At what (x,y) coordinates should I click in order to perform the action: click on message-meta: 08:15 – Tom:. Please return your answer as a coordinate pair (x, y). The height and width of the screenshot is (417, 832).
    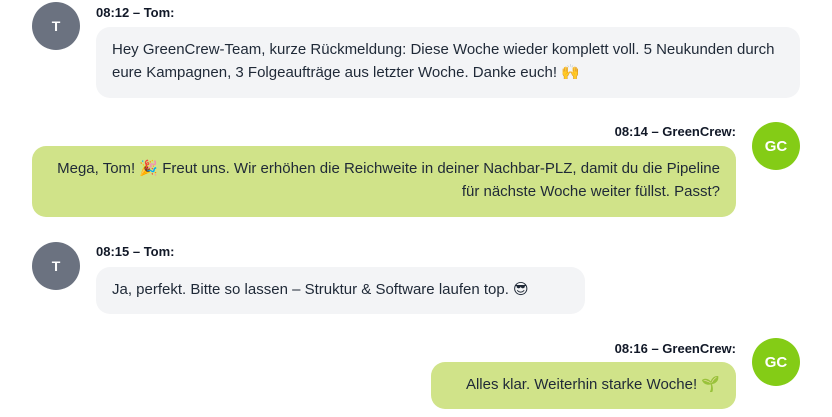
    Looking at the image, I should click on (135, 251).